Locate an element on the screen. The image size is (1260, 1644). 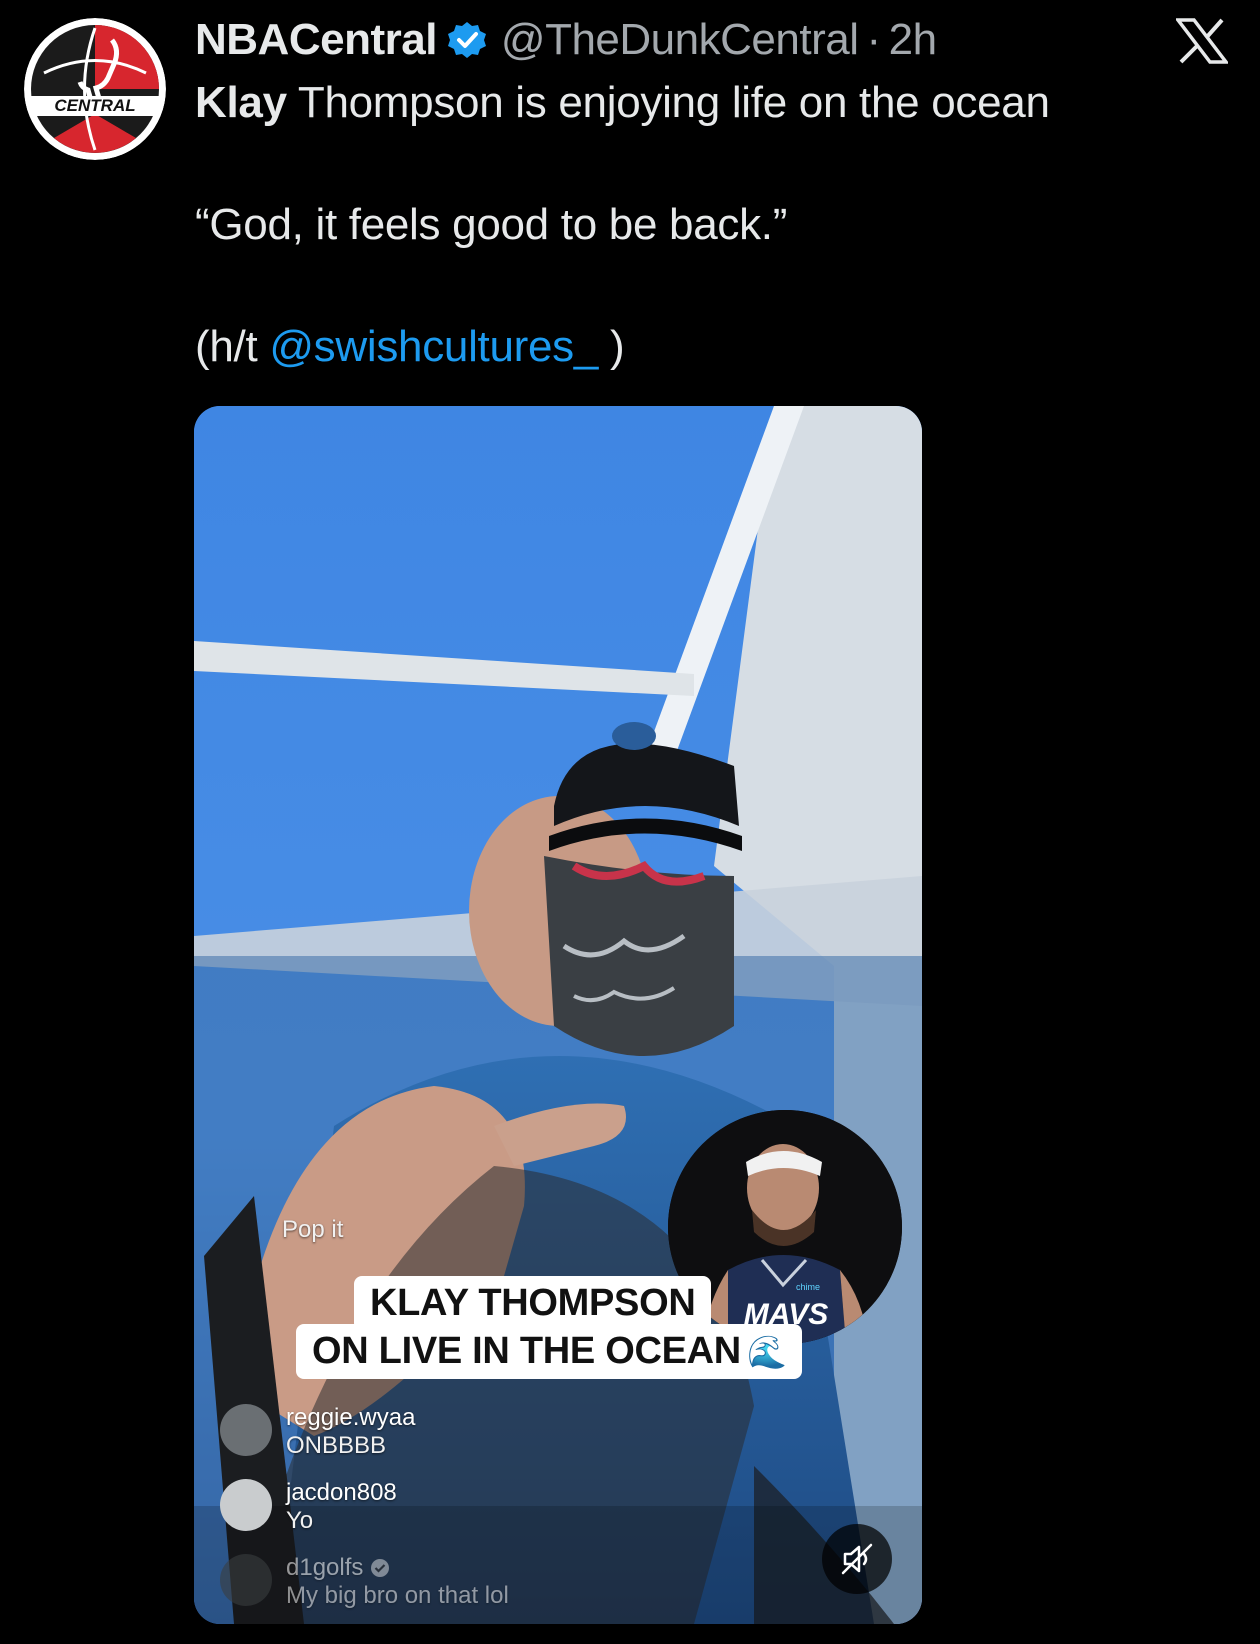
verified-small-icon is located at coordinates (380, 1567).